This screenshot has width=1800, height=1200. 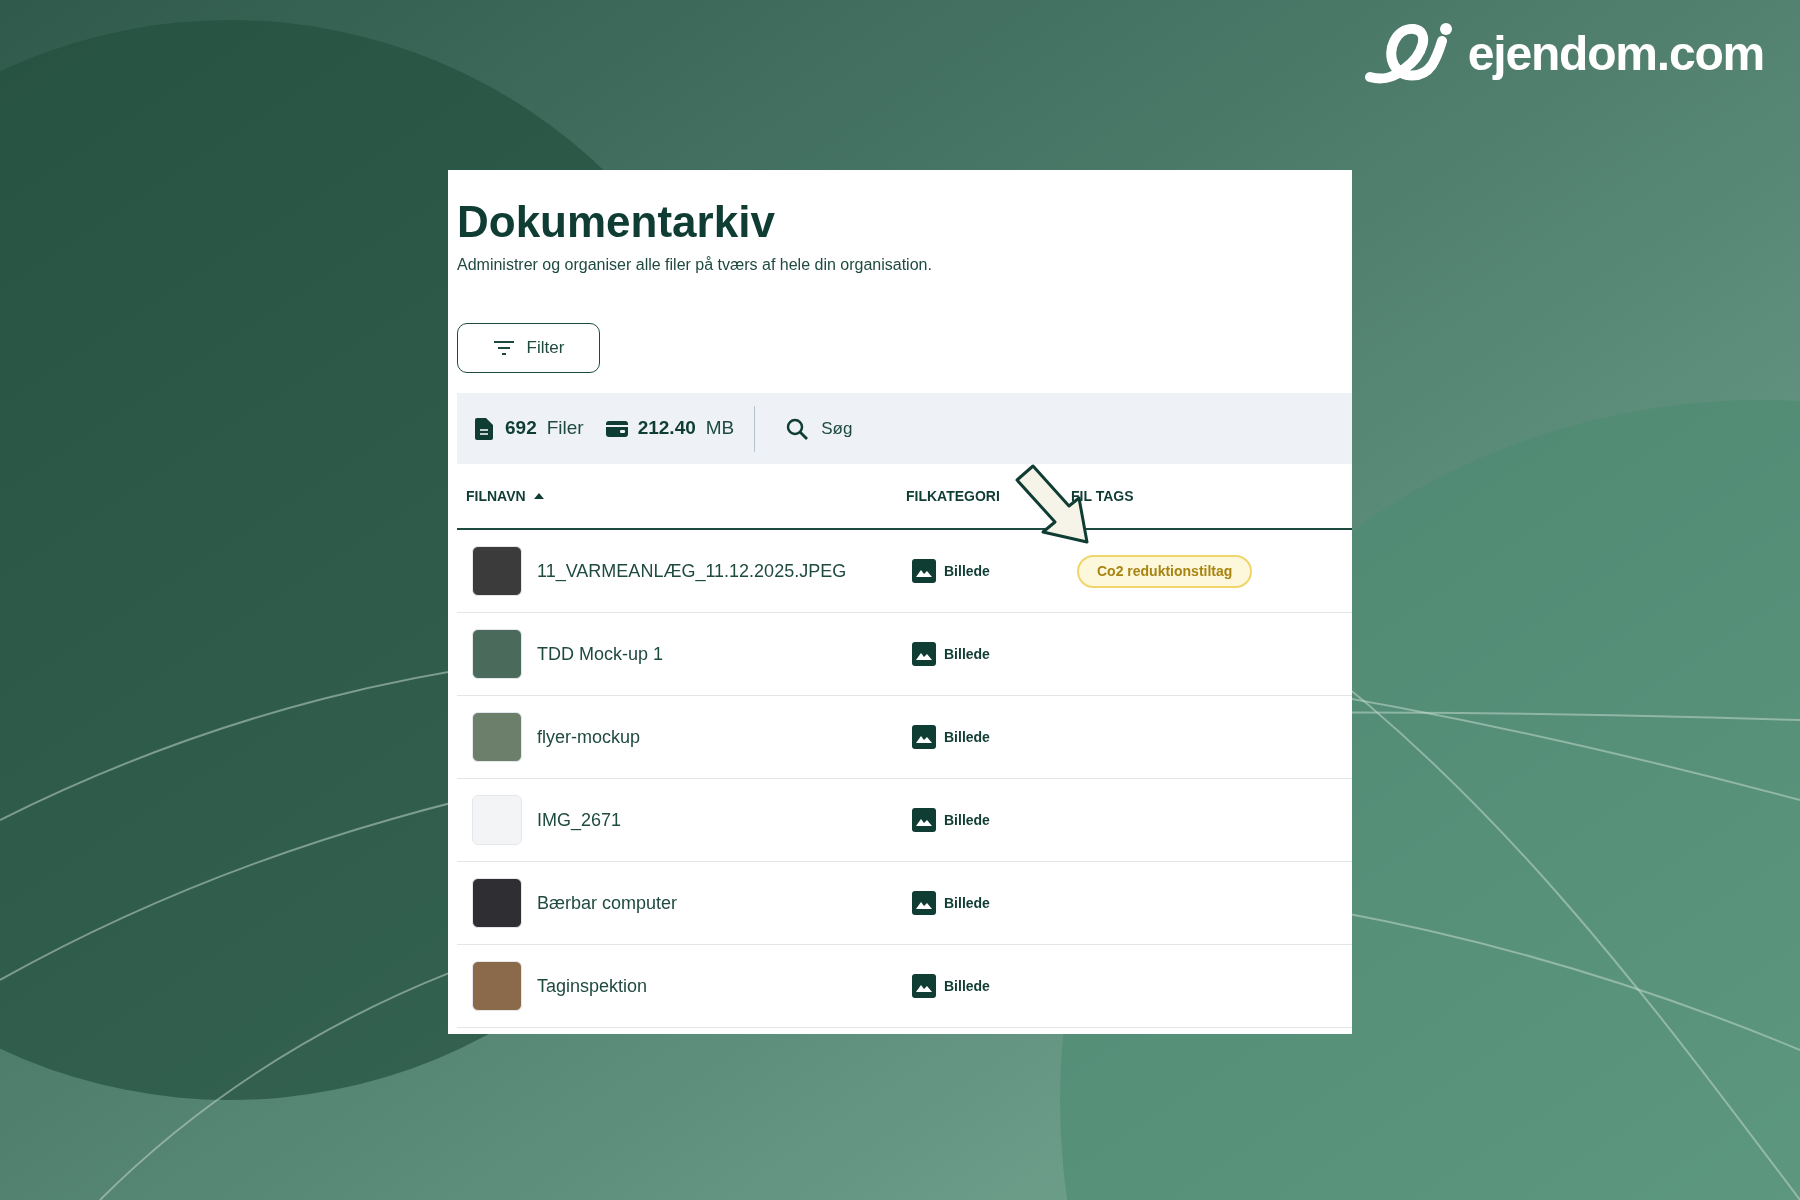 I want to click on page-title: Dokumentarkiv, so click(x=616, y=222).